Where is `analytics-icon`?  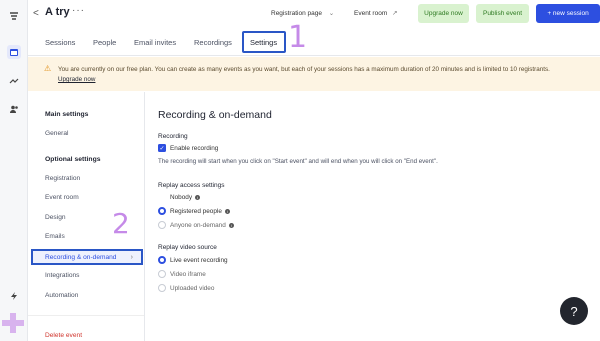
analytics-icon is located at coordinates (14, 81).